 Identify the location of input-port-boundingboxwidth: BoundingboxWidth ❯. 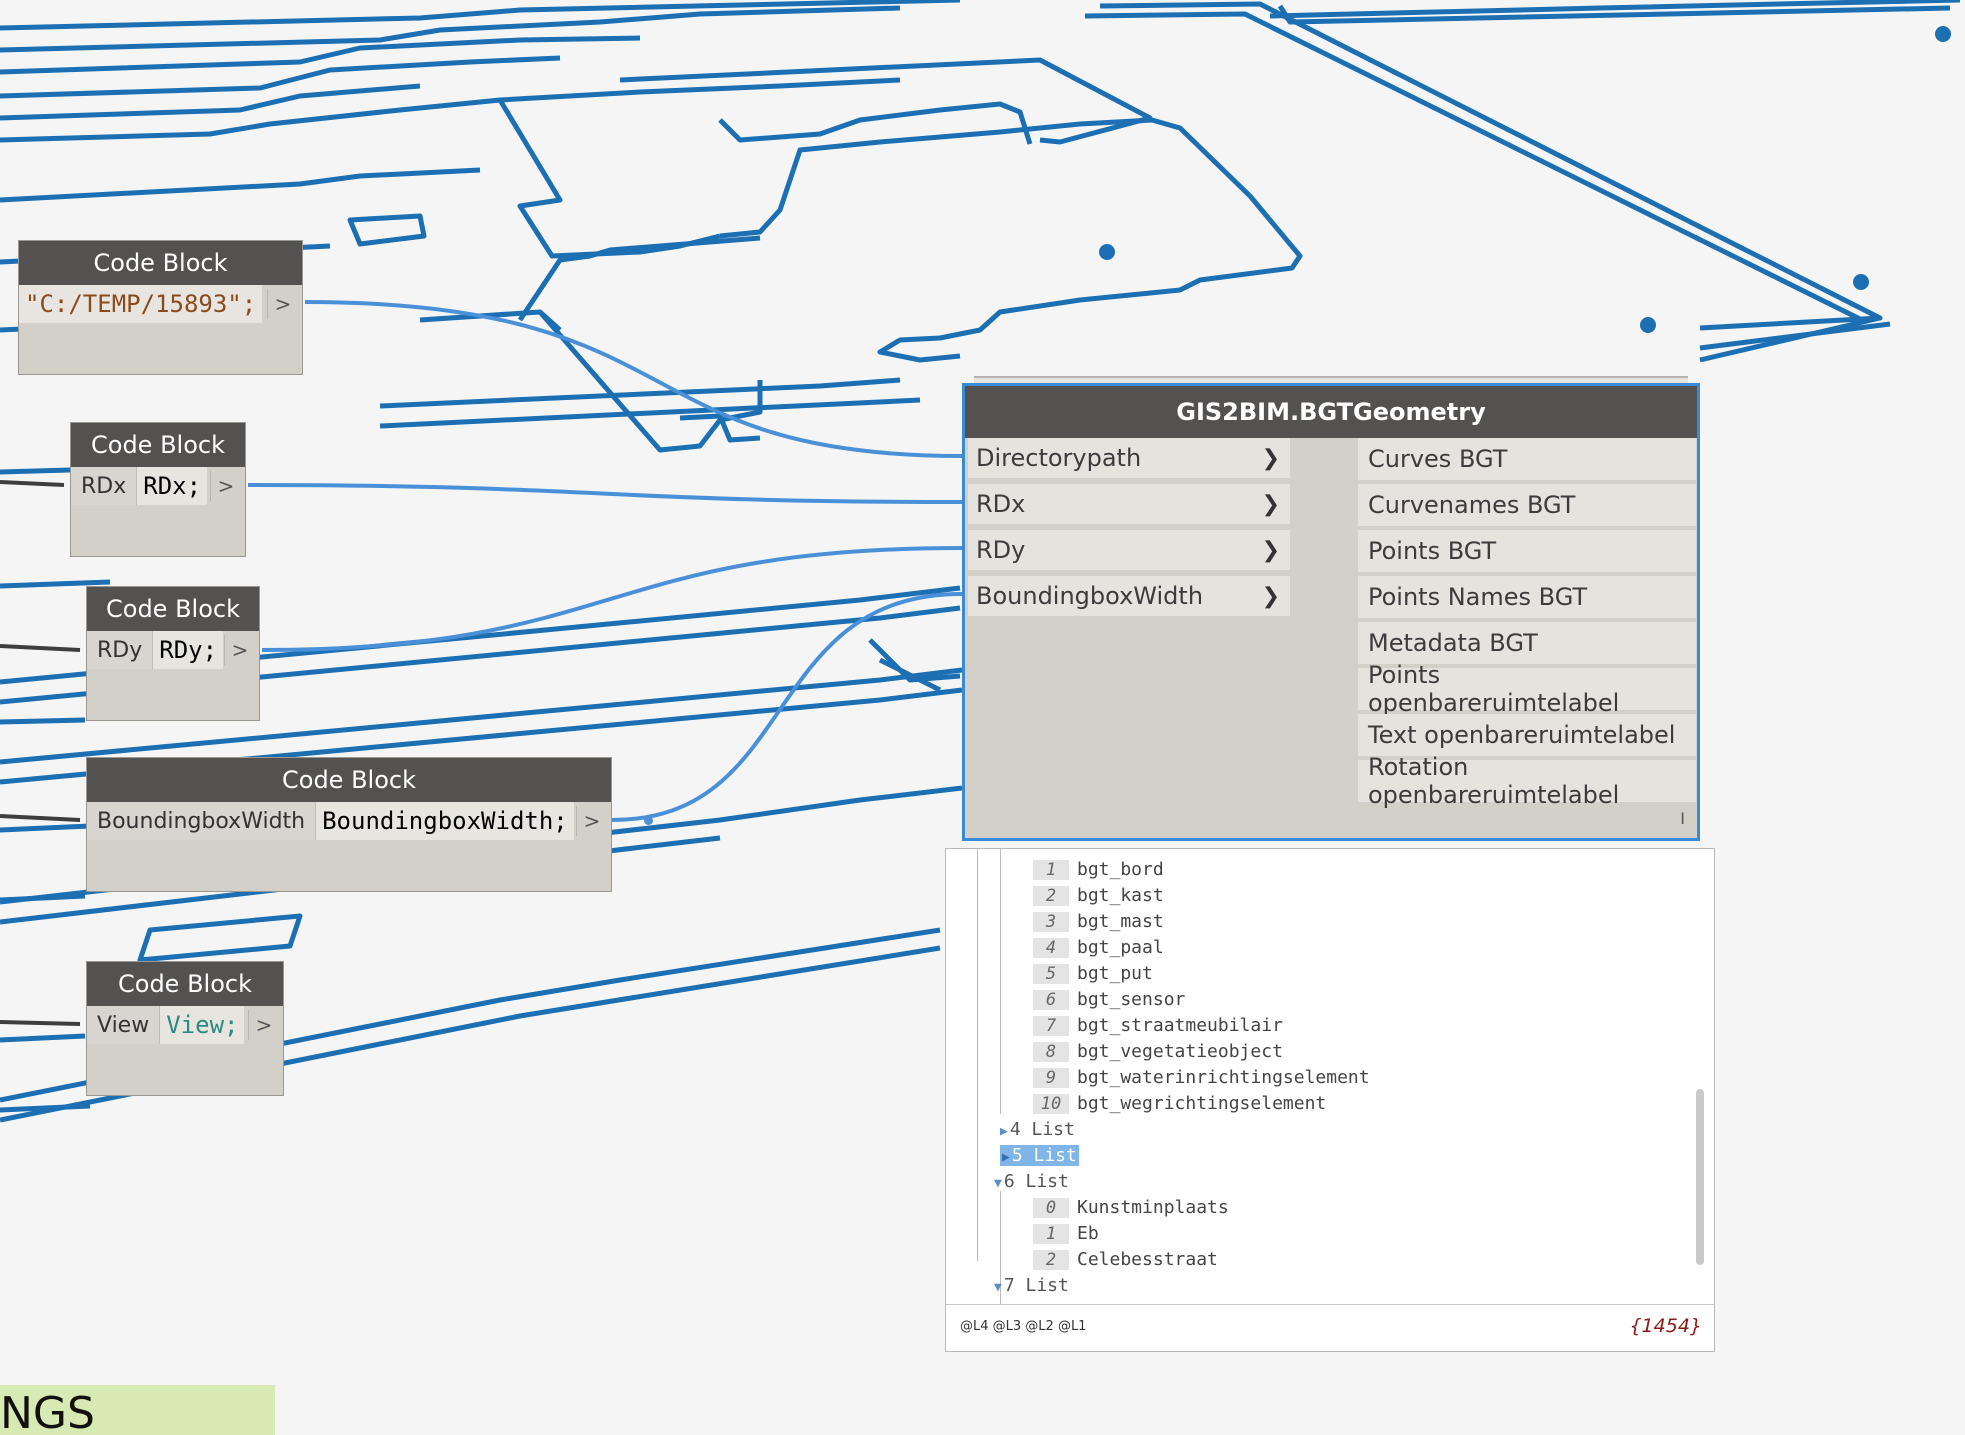
(1129, 597).